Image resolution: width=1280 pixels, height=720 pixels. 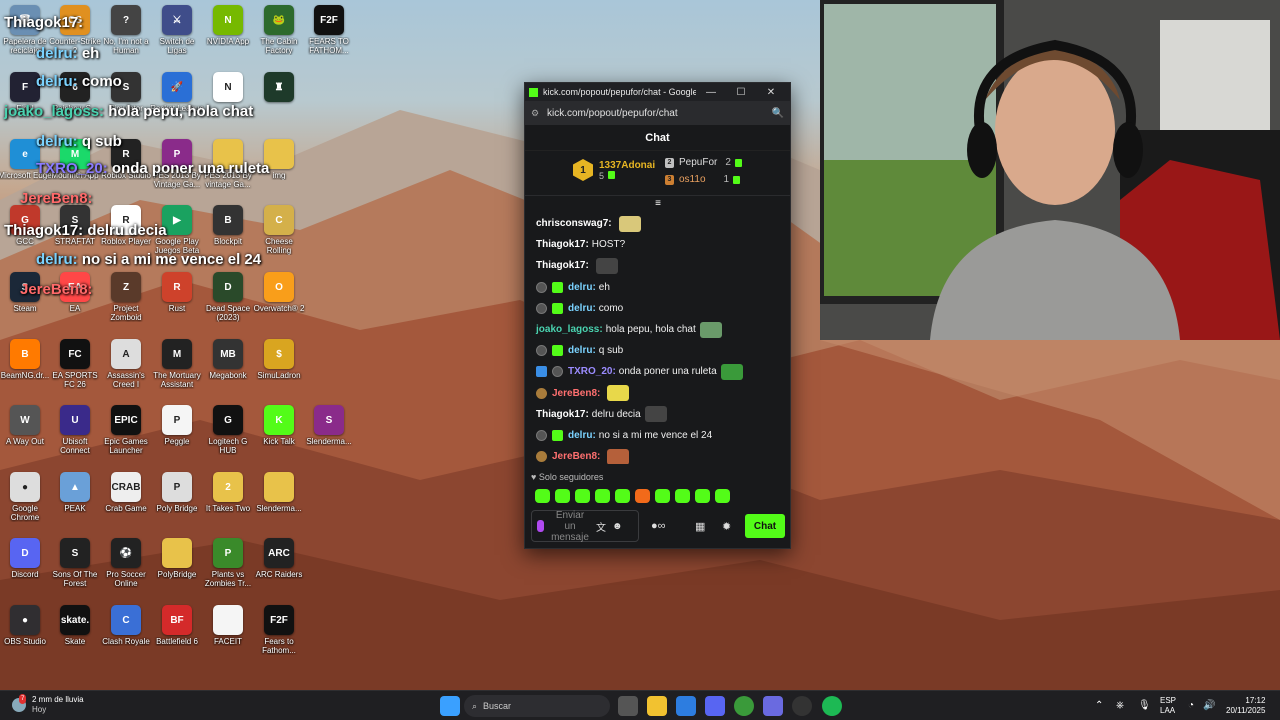 I want to click on chat-input: Enviar un mensaje 文 ☻, so click(x=585, y=526).